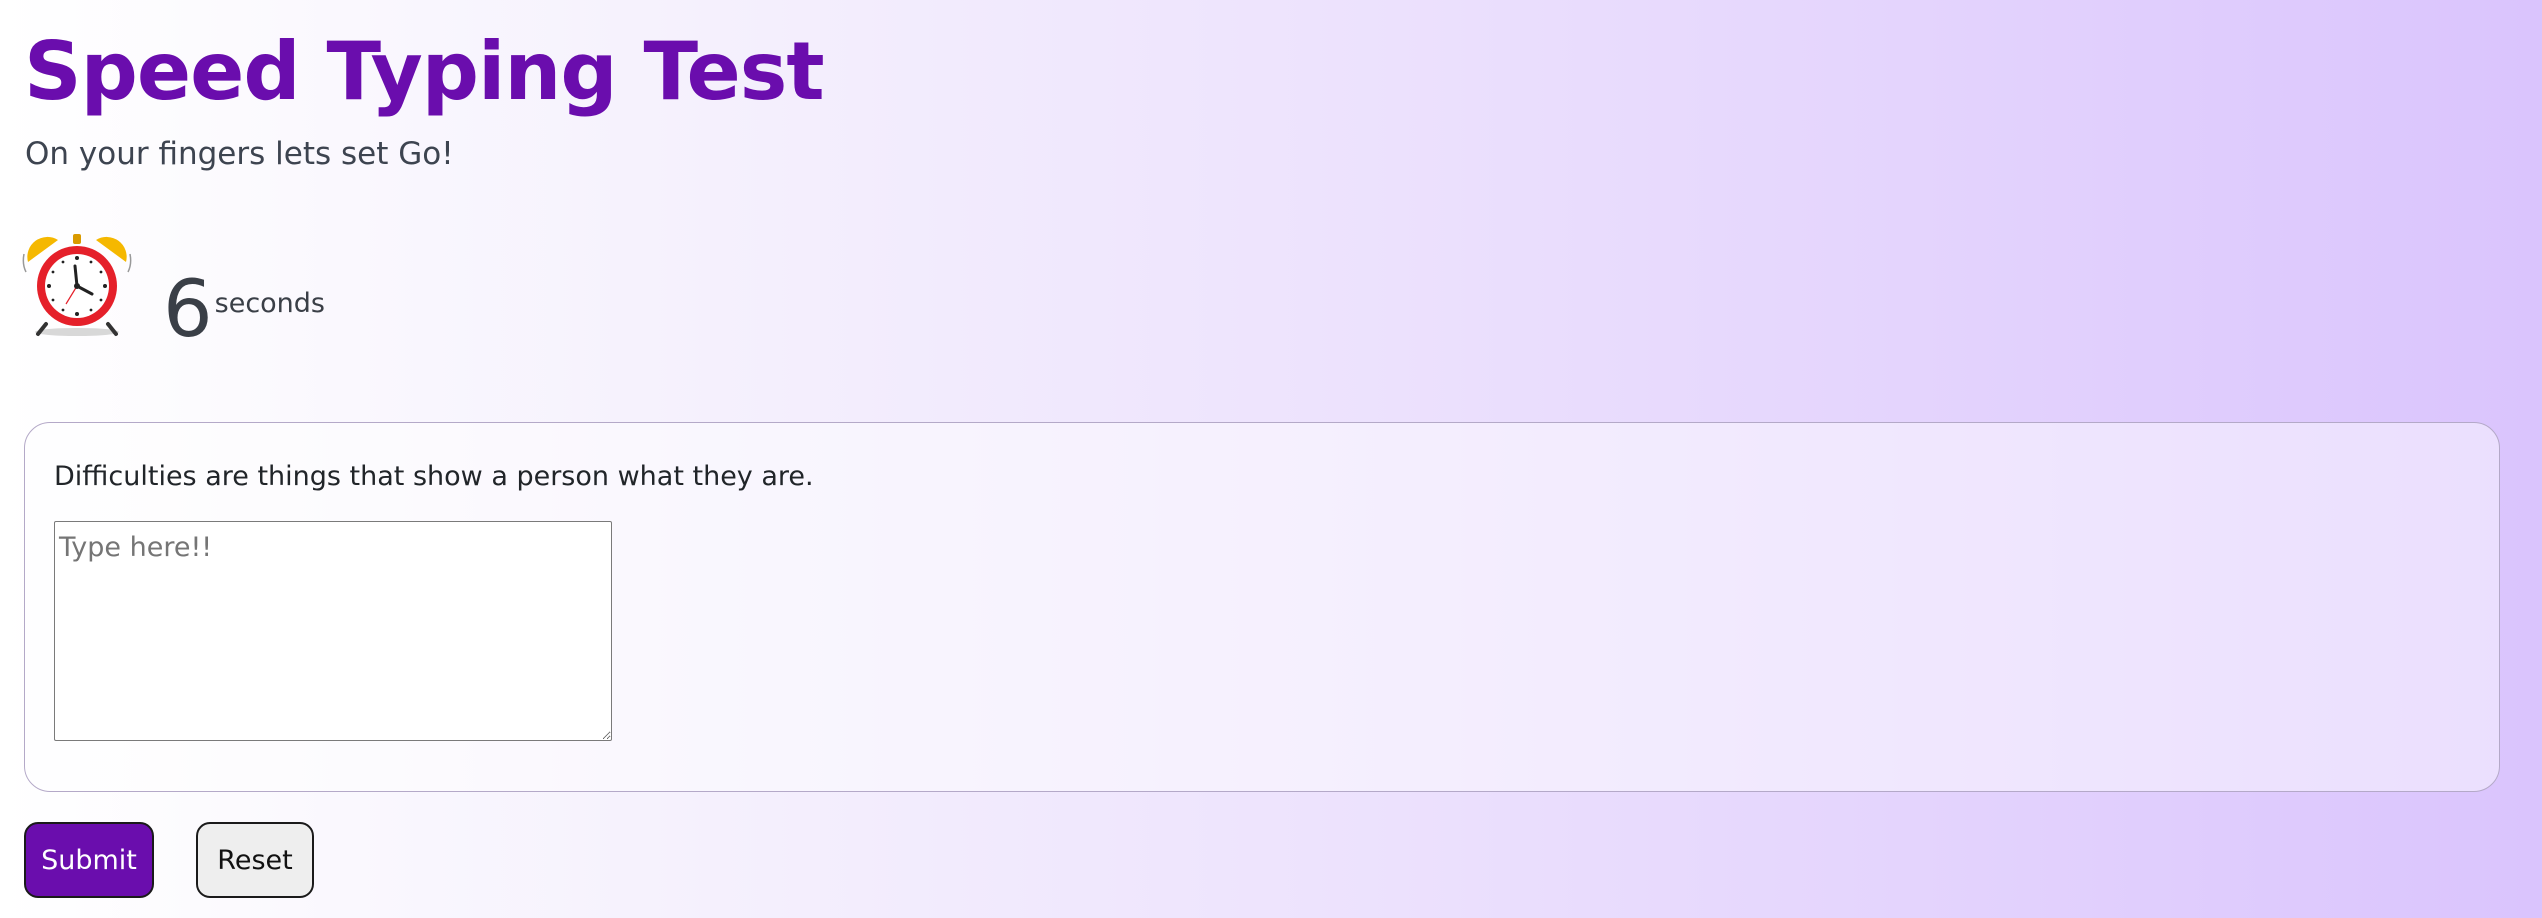 The height and width of the screenshot is (918, 2542). What do you see at coordinates (77, 285) in the screenshot?
I see `alarm-clock-icon` at bounding box center [77, 285].